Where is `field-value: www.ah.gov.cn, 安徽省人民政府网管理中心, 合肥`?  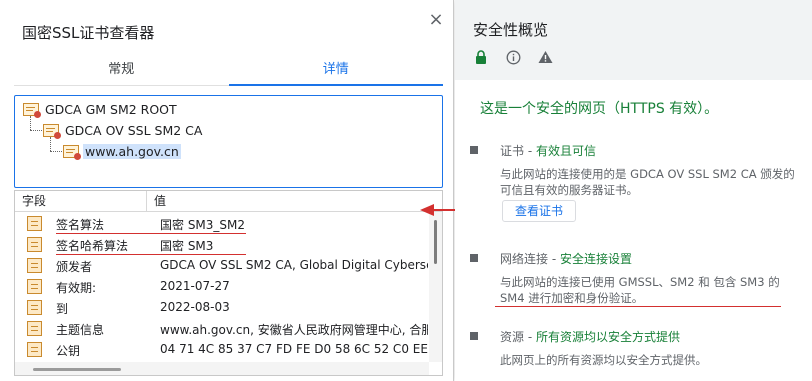
field-value: www.ah.gov.cn, 安徽省人民政府网管理中心, 合肥 is located at coordinates (294, 330).